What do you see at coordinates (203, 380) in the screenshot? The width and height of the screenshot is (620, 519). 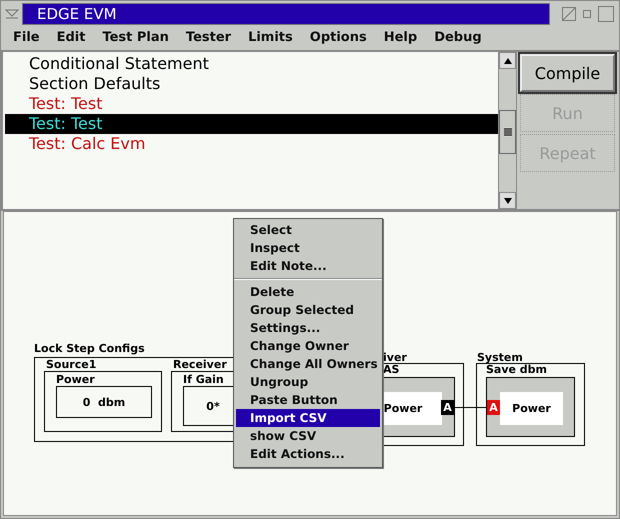 I see `parameter-label: If Gain` at bounding box center [203, 380].